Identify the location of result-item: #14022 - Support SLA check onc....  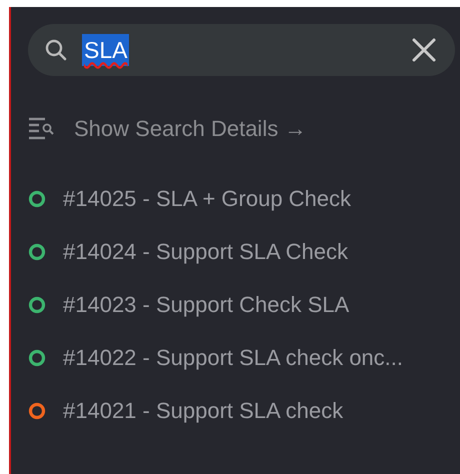
(241, 358).